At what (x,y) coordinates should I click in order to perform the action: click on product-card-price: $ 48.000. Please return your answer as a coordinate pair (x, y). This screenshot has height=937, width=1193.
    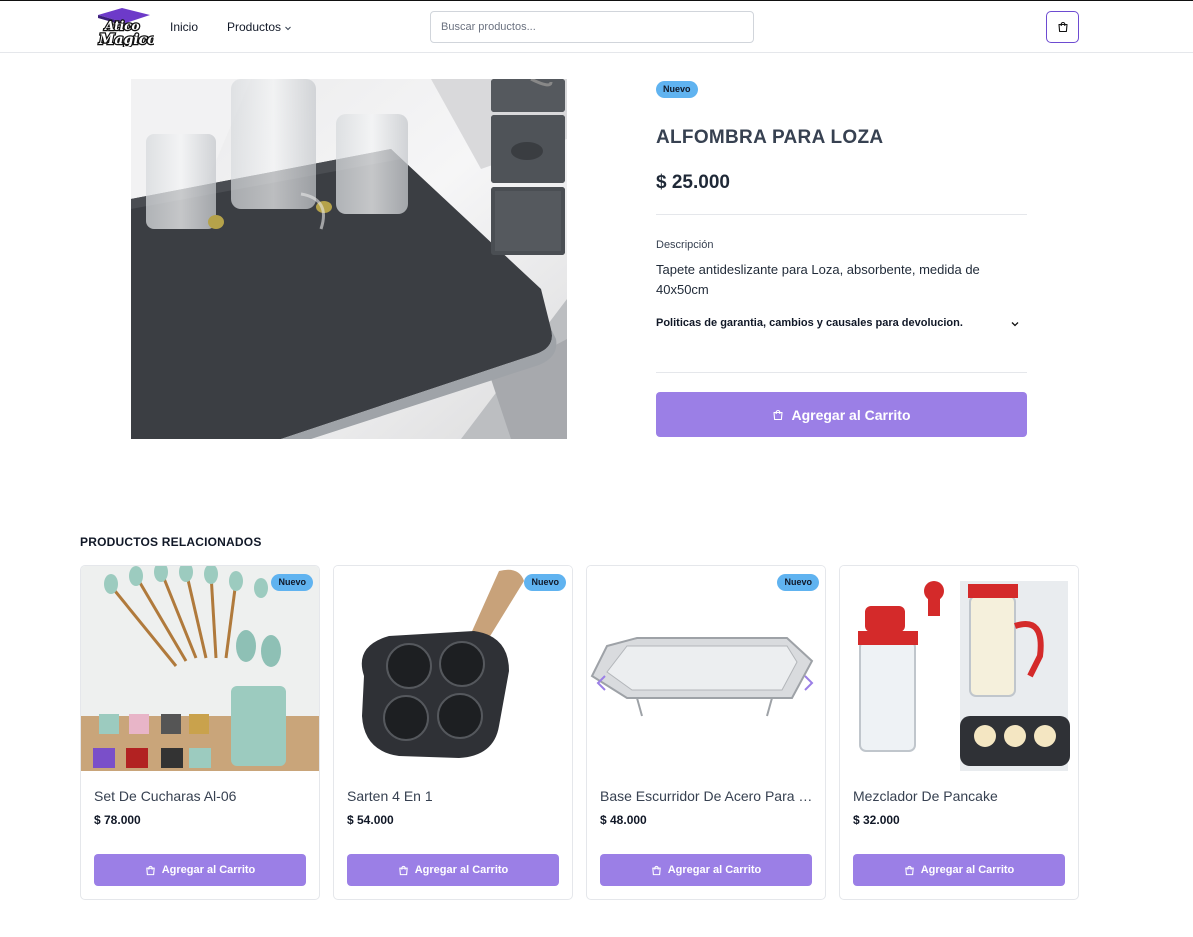
    Looking at the image, I should click on (623, 820).